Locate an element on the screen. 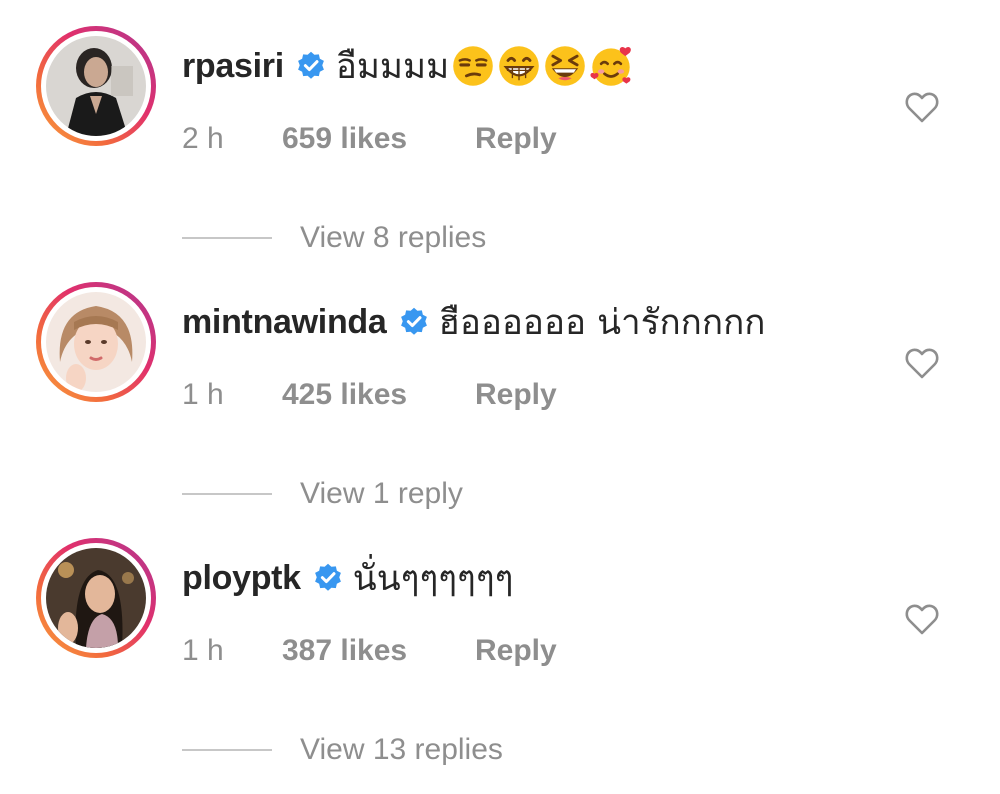 The width and height of the screenshot is (1000, 794). view-replies-button: View 1 reply is located at coordinates (322, 494).